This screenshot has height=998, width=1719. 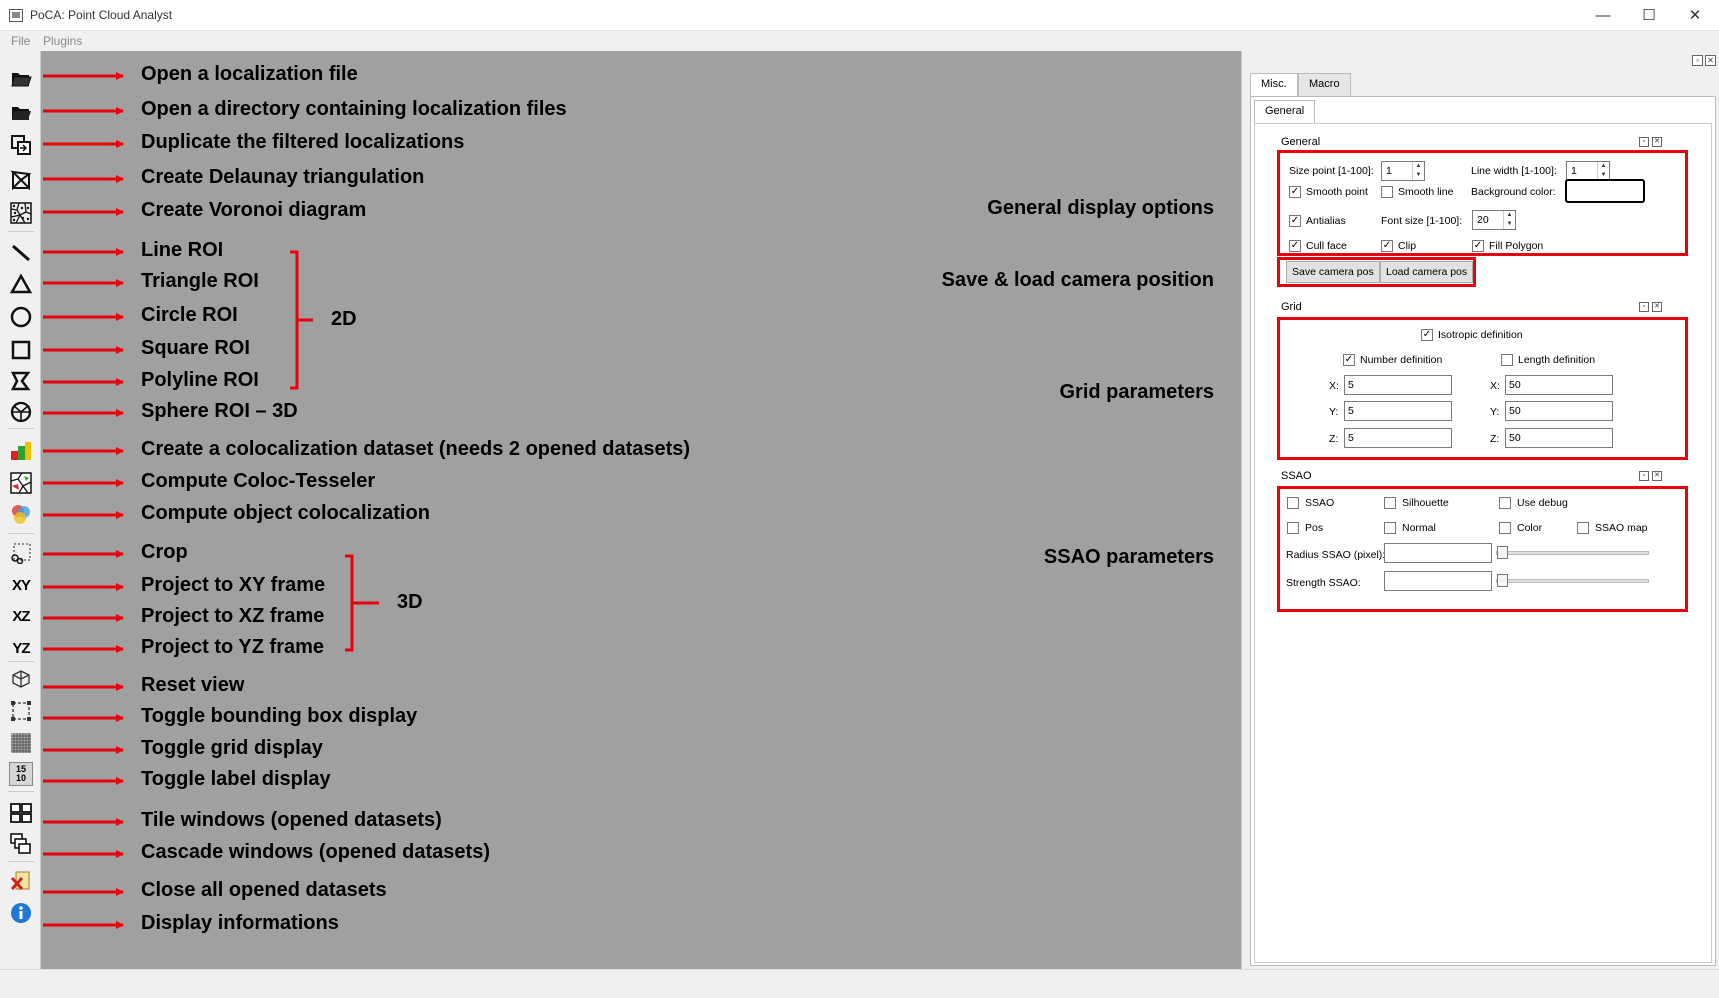 What do you see at coordinates (1407, 246) in the screenshot?
I see `clip-label: Clip` at bounding box center [1407, 246].